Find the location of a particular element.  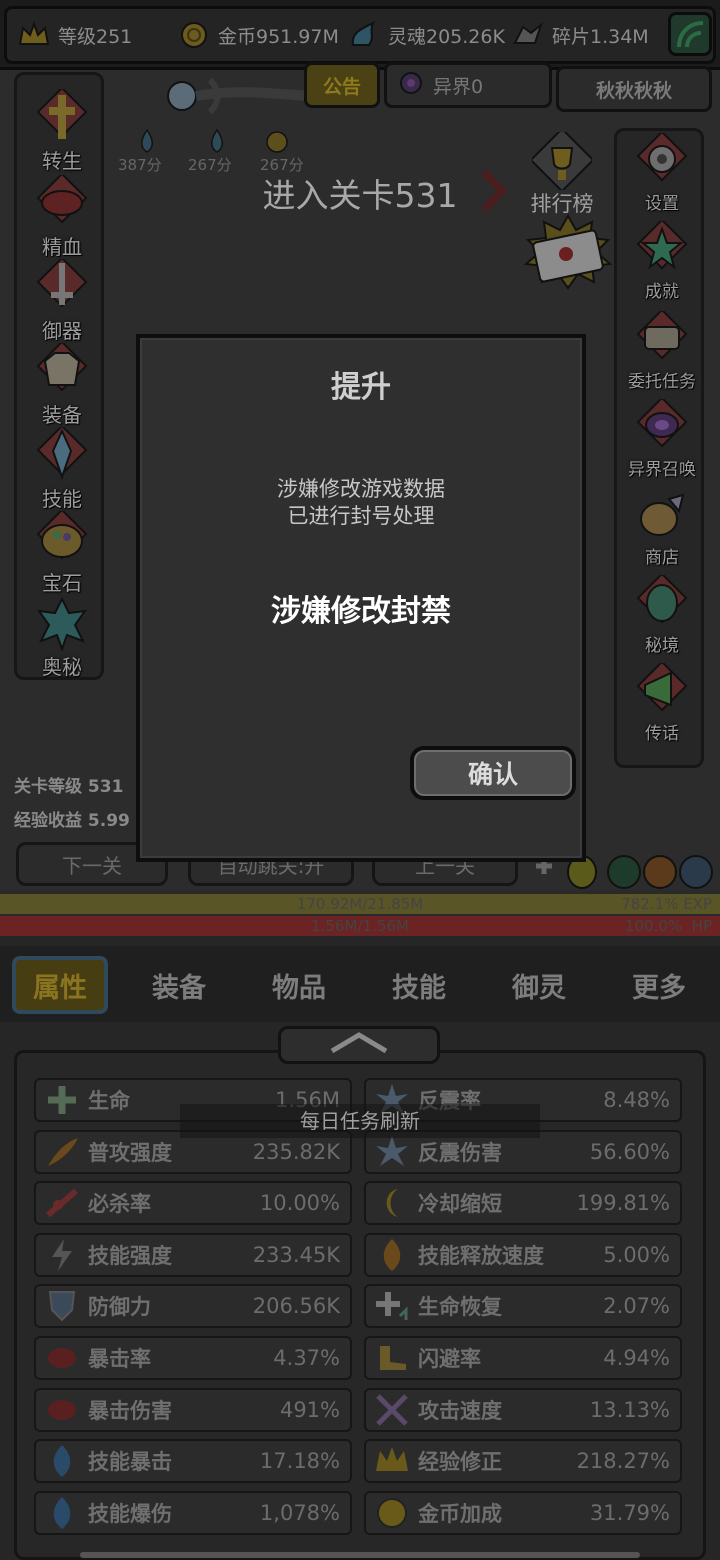

portal-icon is located at coordinates (662, 427).